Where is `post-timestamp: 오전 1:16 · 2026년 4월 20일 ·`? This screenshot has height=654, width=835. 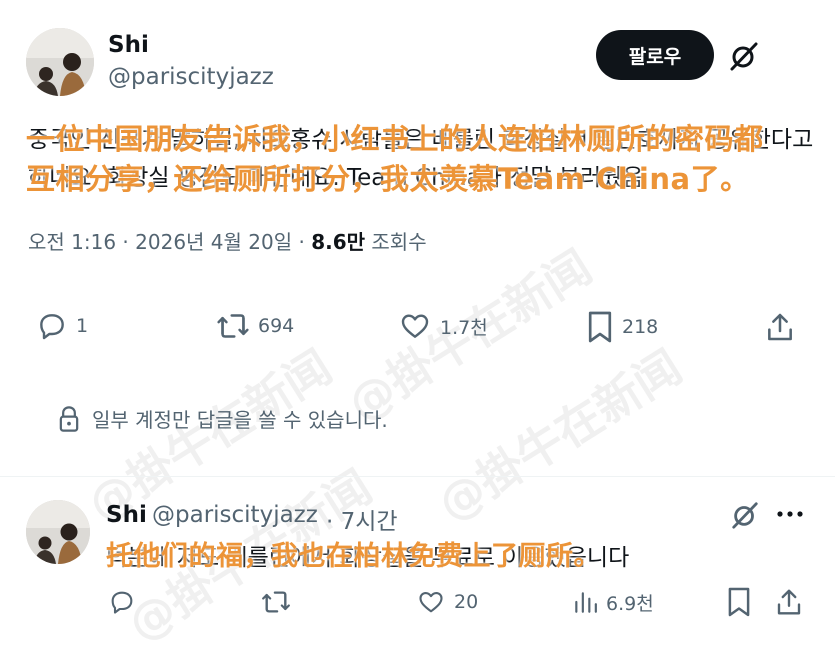 post-timestamp: 오전 1:16 · 2026년 4월 20일 · is located at coordinates (169, 242).